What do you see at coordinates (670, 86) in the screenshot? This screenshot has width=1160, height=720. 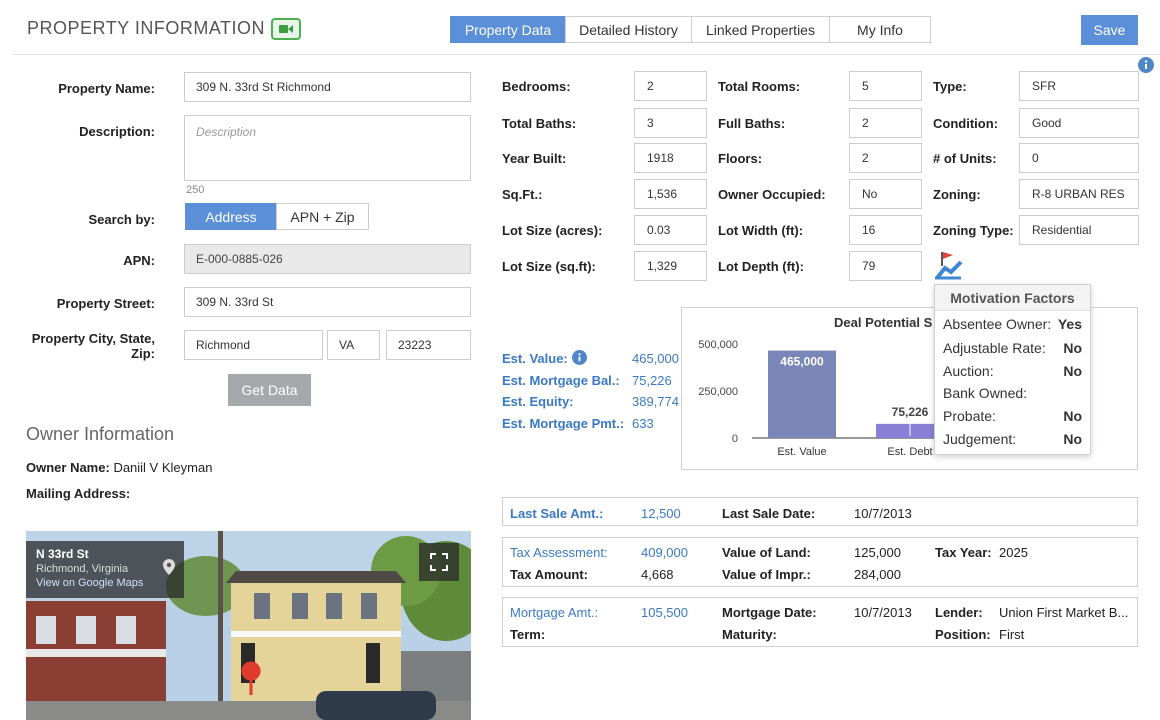 I see `bedrooms-input: 2` at bounding box center [670, 86].